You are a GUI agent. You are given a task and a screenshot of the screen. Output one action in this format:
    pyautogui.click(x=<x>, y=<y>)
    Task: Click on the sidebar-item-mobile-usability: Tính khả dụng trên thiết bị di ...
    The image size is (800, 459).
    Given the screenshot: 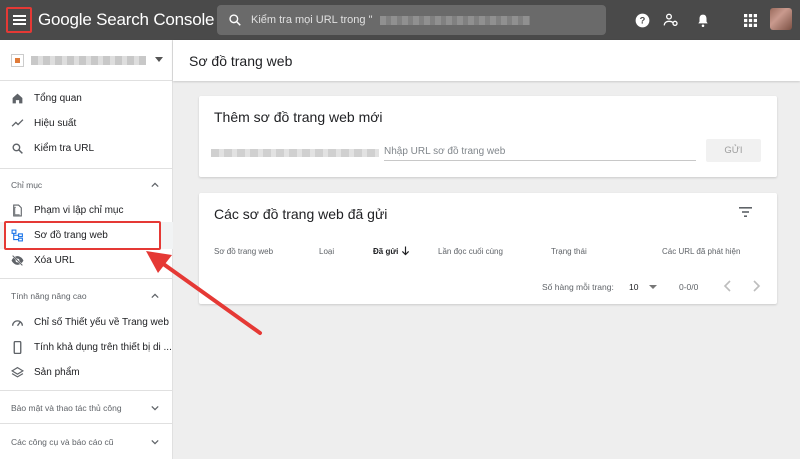 What is the action you would take?
    pyautogui.click(x=86, y=347)
    